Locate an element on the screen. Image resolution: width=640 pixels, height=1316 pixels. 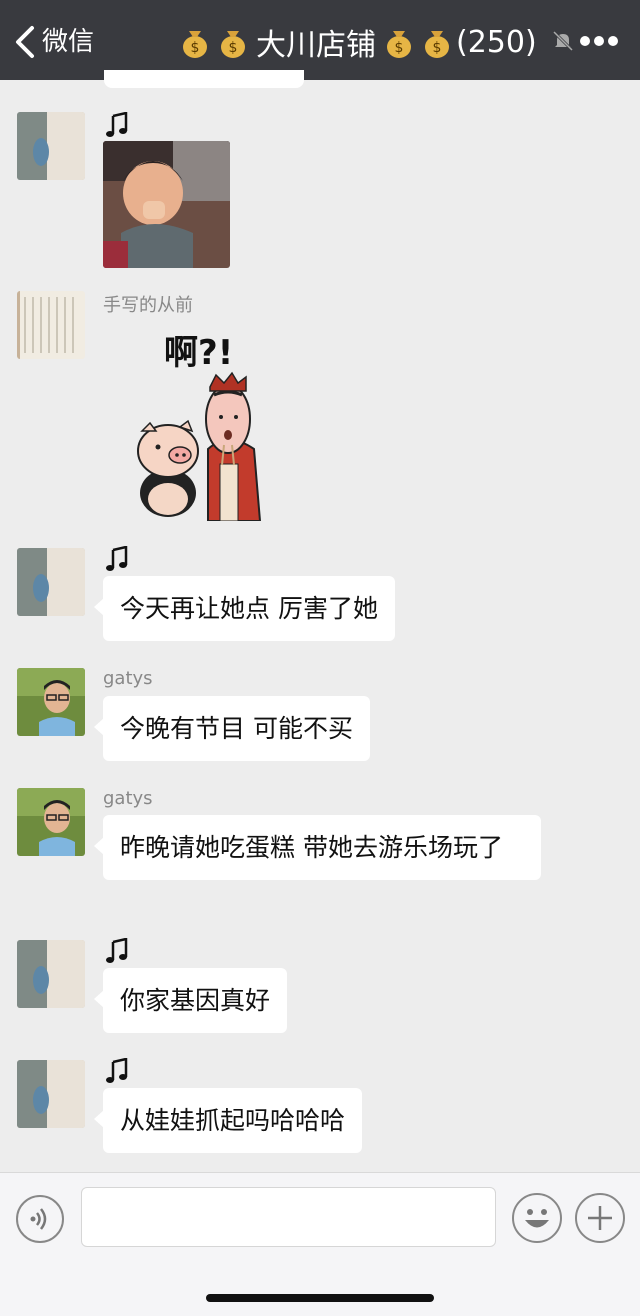
sender-name: 手写的从前 is located at coordinates (148, 305).